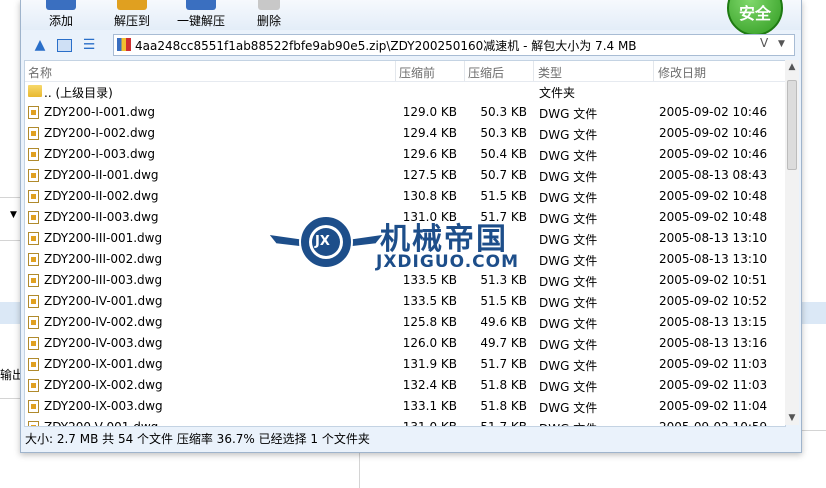 The width and height of the screenshot is (826, 488). I want to click on list-header: 名称 压缩前 压缩后 类型 修改日期, so click(405, 71).